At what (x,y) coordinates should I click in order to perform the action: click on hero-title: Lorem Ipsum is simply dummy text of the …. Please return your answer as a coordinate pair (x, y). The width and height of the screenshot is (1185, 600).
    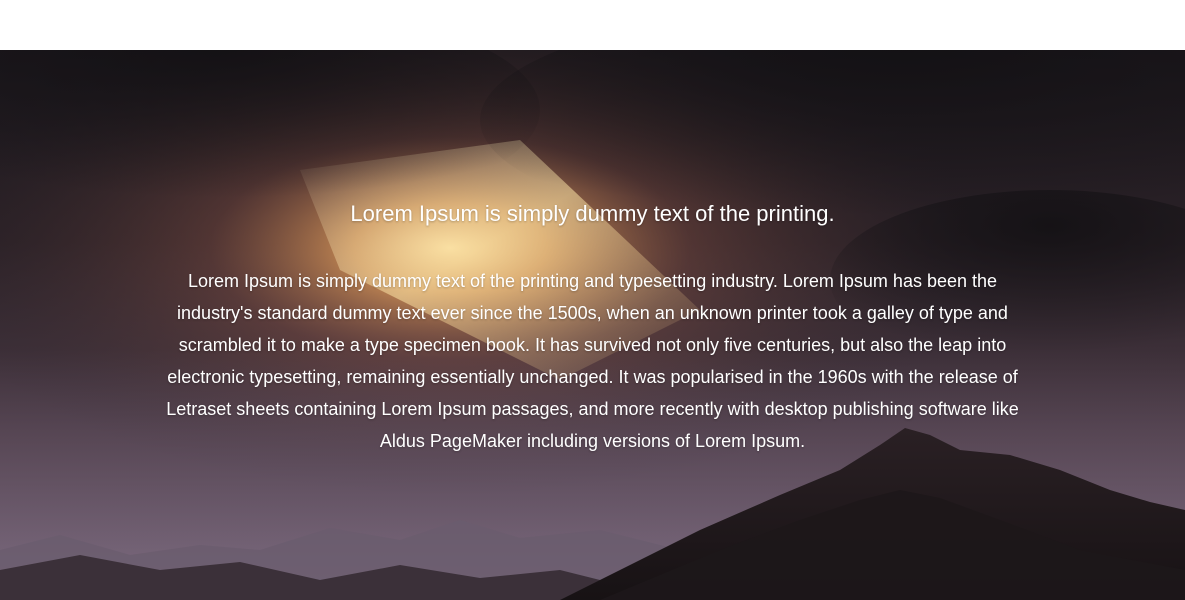
    Looking at the image, I should click on (592, 213).